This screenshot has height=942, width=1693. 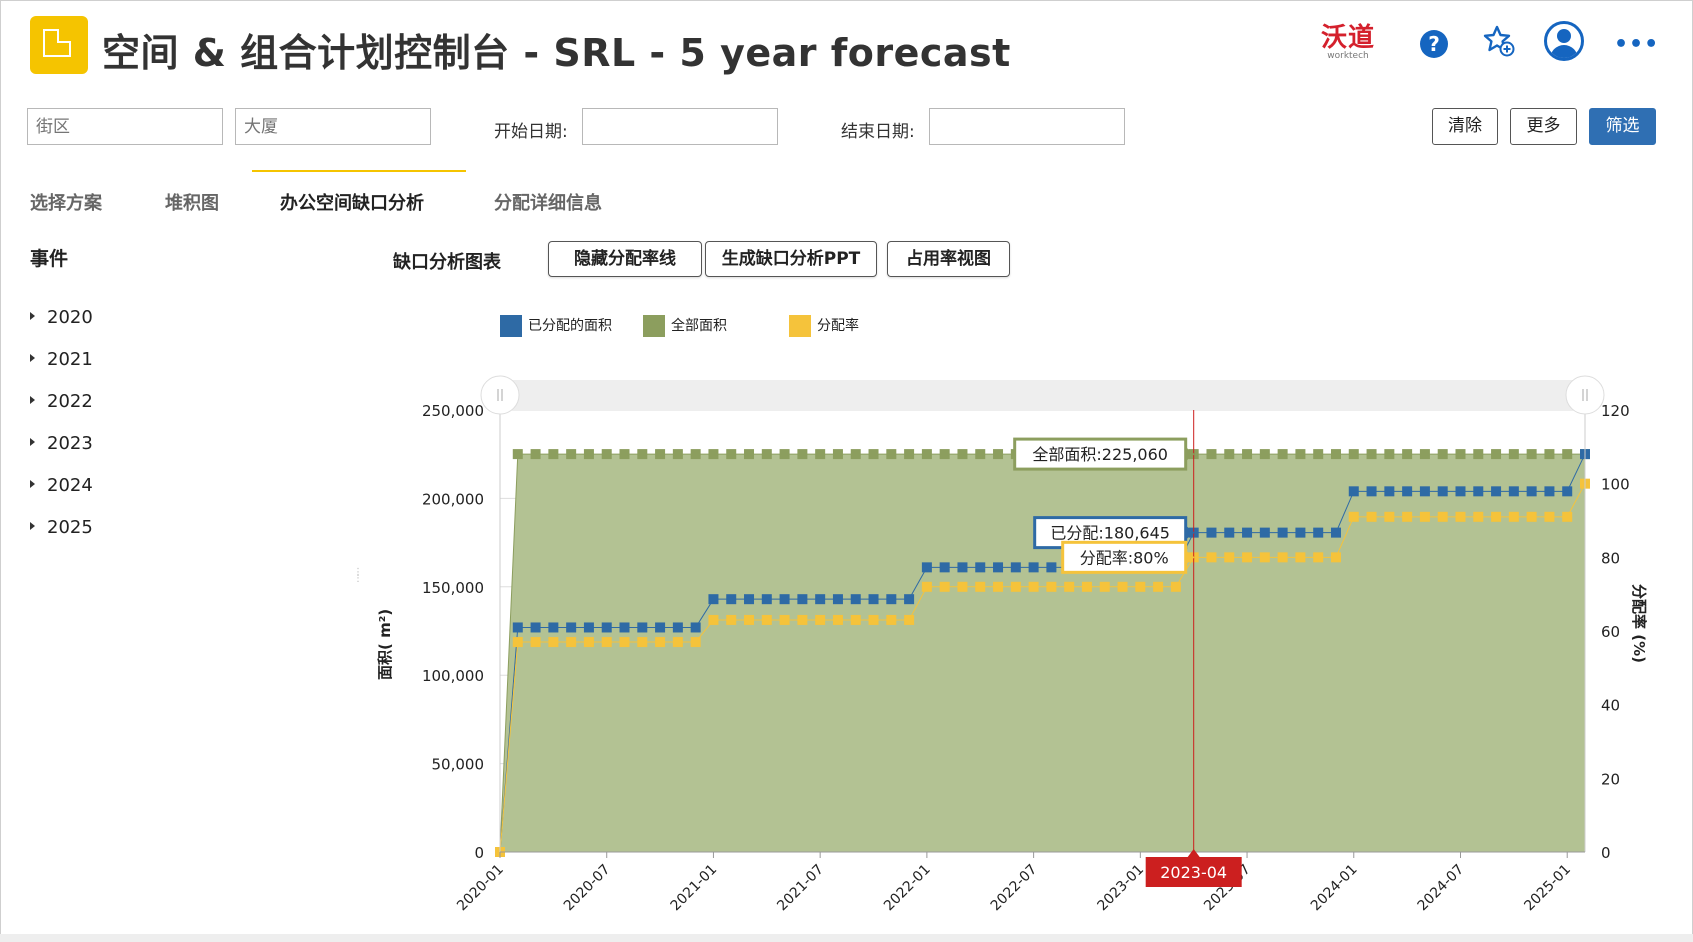 What do you see at coordinates (1334, 888) in the screenshot?
I see `x-tick-label: 2024-01` at bounding box center [1334, 888].